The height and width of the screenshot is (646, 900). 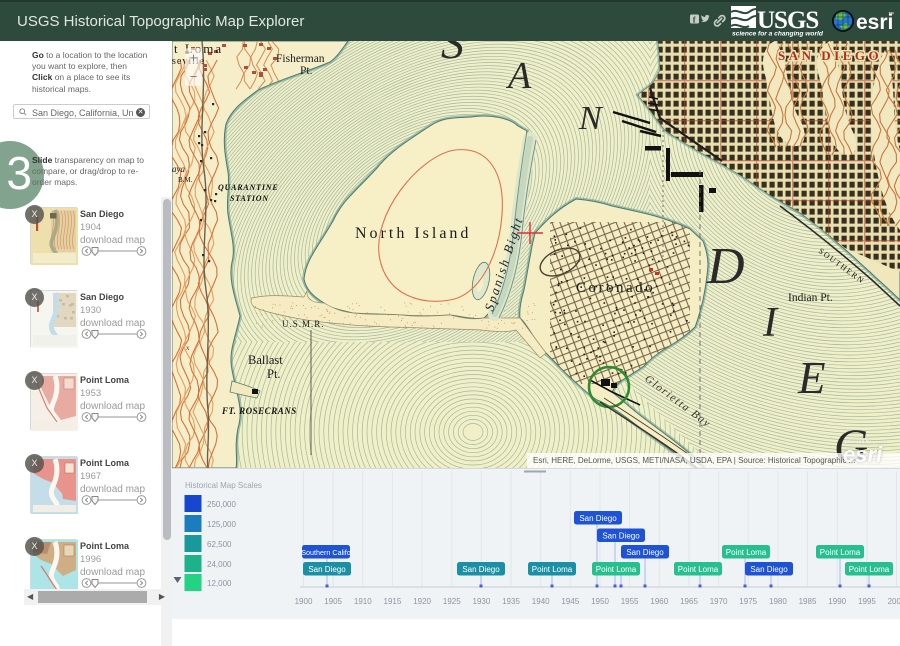 I want to click on svg-text: 1980, so click(x=778, y=601).